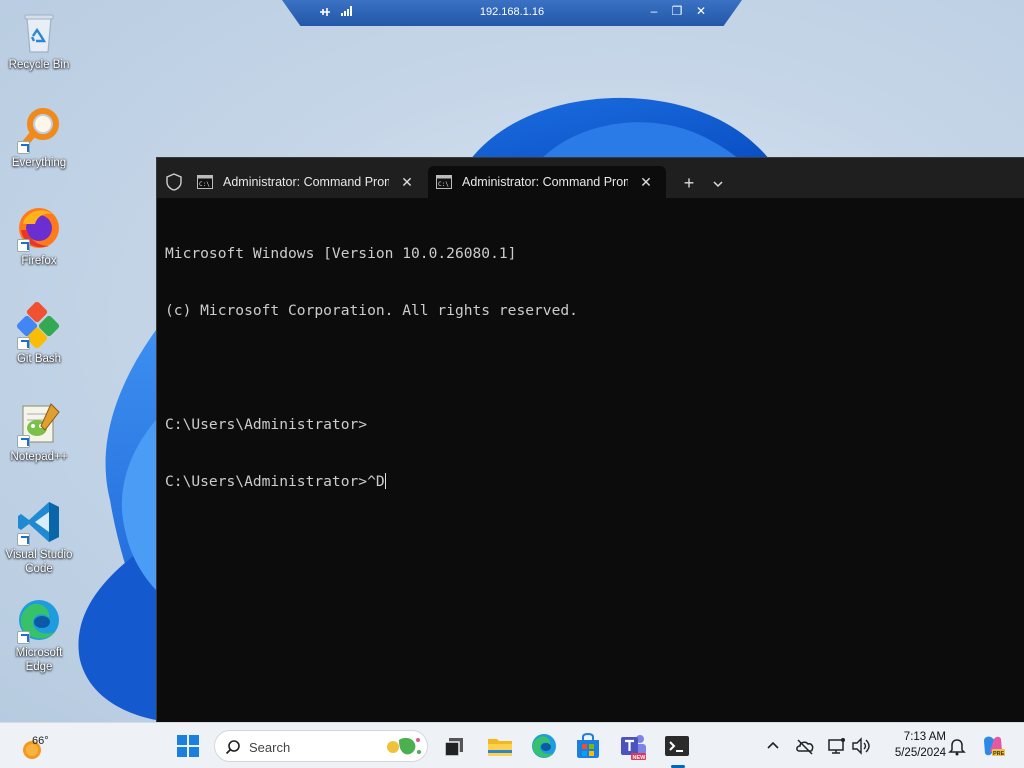  I want to click on start-icon, so click(188, 746).